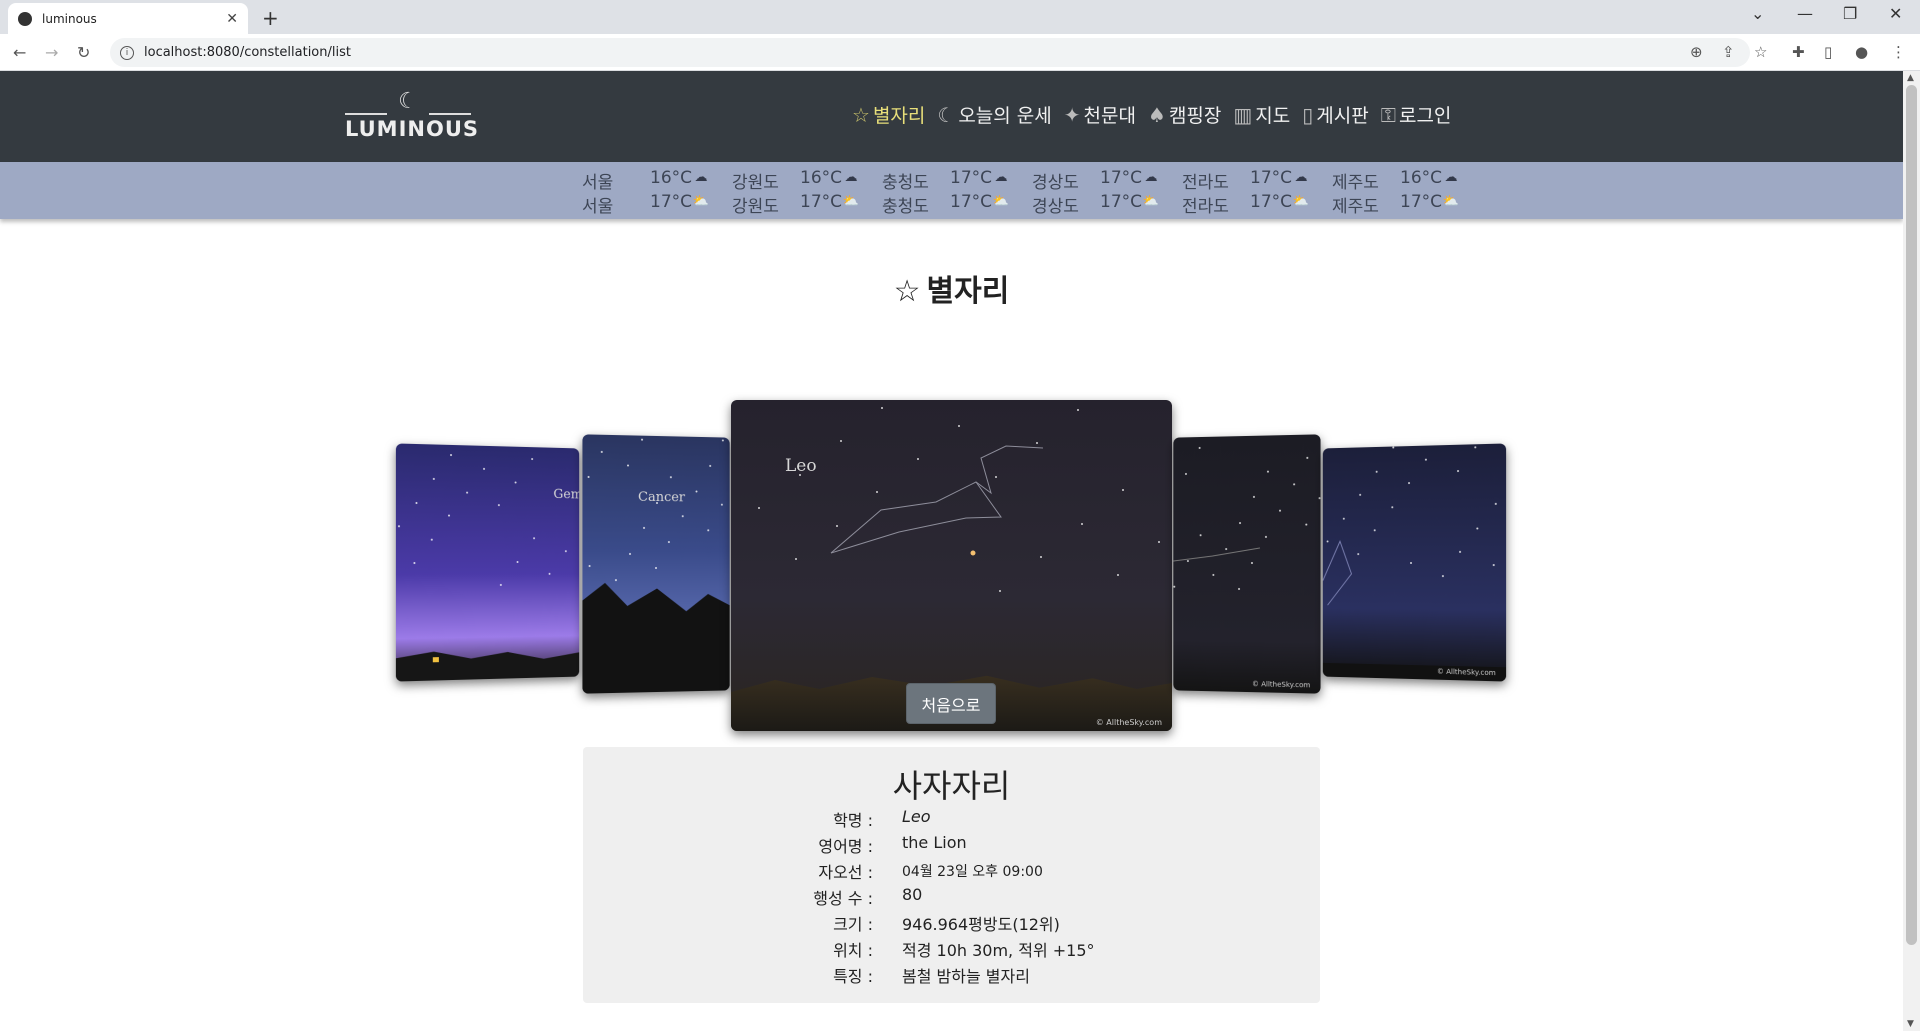 Image resolution: width=1920 pixels, height=1031 pixels. What do you see at coordinates (807, 204) in the screenshot?
I see `weather-item: 강원도 17°C ⛅` at bounding box center [807, 204].